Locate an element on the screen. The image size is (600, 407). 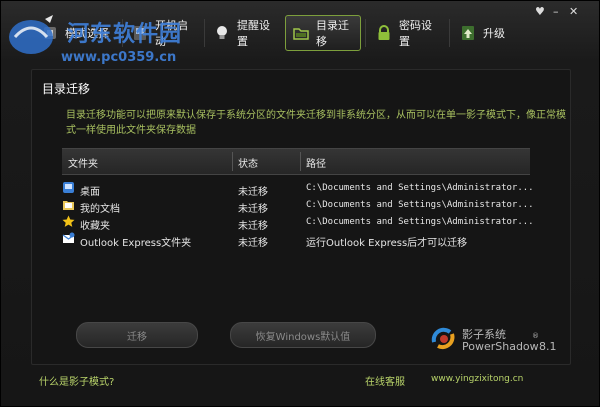
website-link: www.yingzixitong.cn is located at coordinates (477, 379).